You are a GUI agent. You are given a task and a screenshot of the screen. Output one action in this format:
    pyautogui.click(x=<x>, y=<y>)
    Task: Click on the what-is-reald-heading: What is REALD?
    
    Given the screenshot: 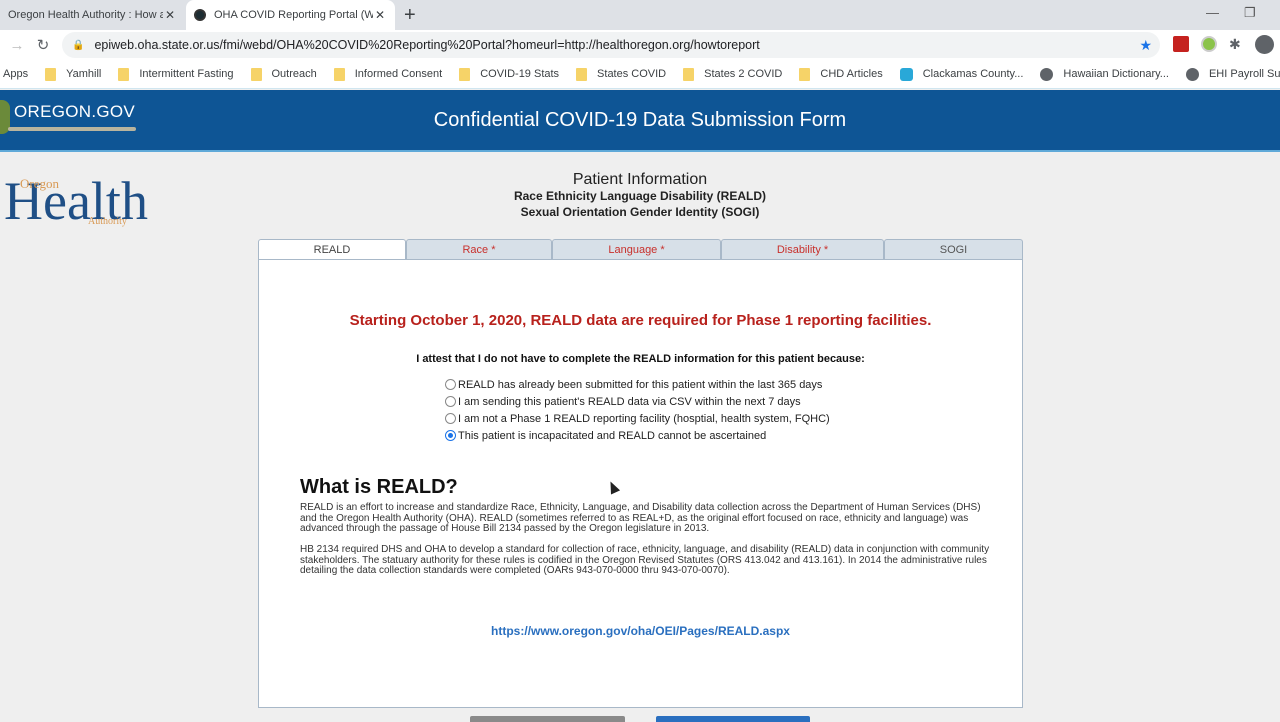 What is the action you would take?
    pyautogui.click(x=379, y=487)
    